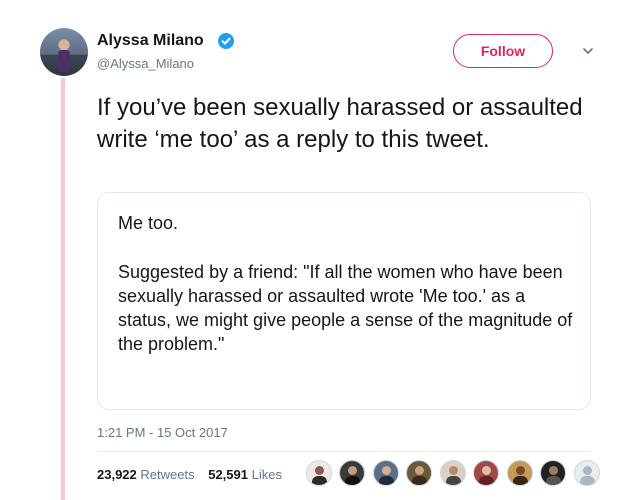 The height and width of the screenshot is (500, 624). What do you see at coordinates (162, 432) in the screenshot?
I see `tweet-timestamp: 1:21 PM - 15 Oct 2017` at bounding box center [162, 432].